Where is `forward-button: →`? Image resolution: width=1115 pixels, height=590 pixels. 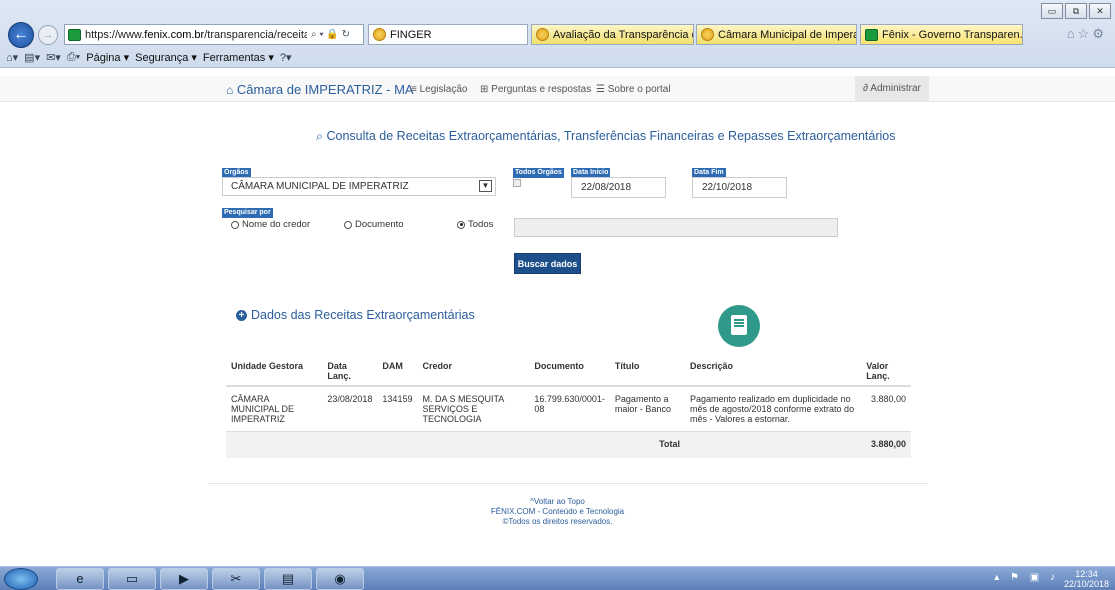 forward-button: → is located at coordinates (48, 35).